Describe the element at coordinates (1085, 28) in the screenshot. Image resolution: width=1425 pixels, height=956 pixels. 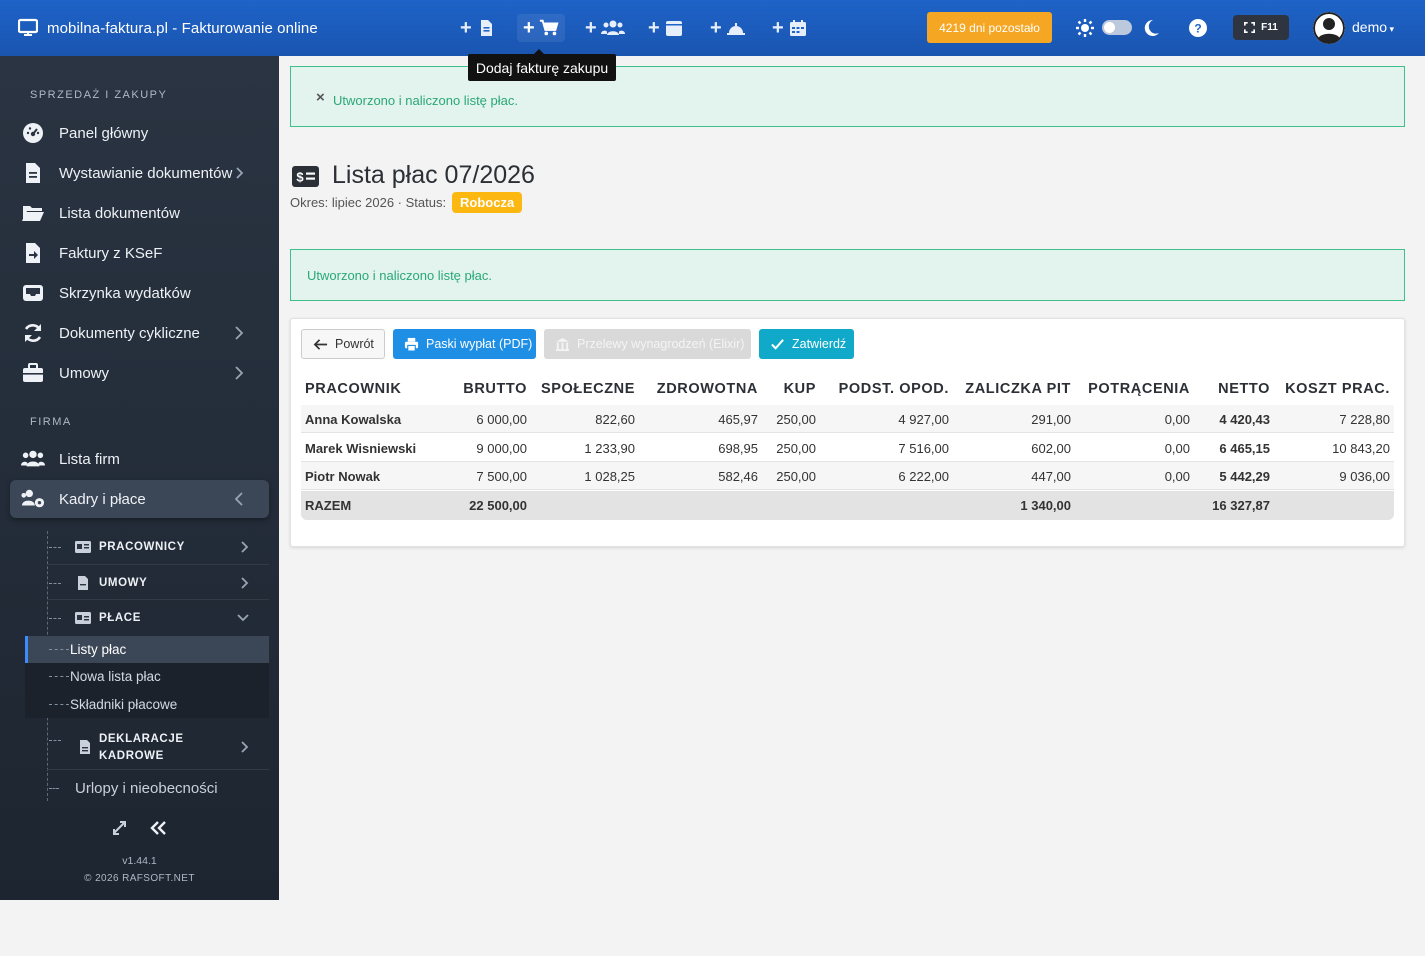
I see `sun-icon` at that location.